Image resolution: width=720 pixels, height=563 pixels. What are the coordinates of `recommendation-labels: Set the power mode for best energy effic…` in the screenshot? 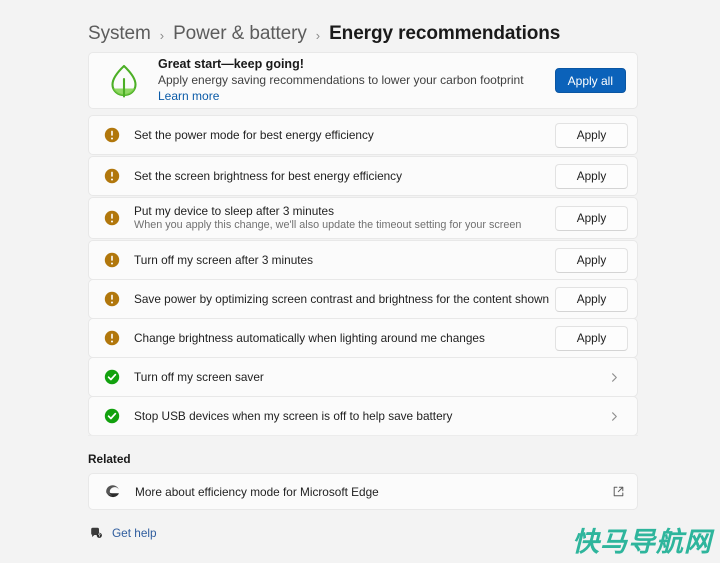 It's located at (337, 135).